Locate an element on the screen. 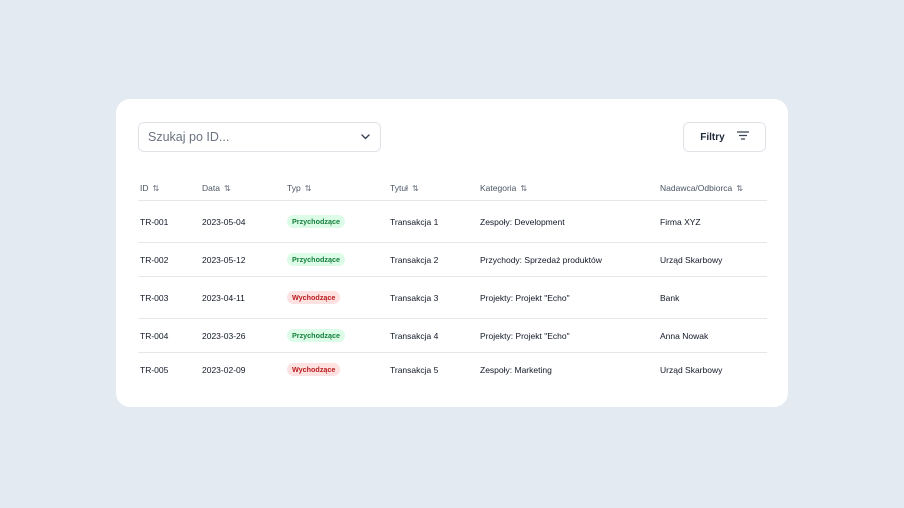 This screenshot has width=904, height=508. cell-party: Bank is located at coordinates (712, 297).